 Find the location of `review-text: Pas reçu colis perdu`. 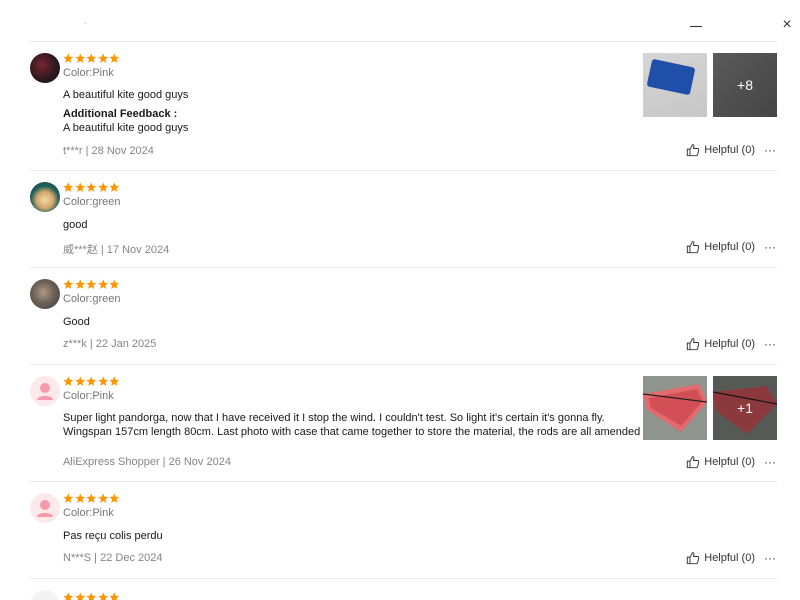

review-text: Pas reçu colis perdu is located at coordinates (113, 536).